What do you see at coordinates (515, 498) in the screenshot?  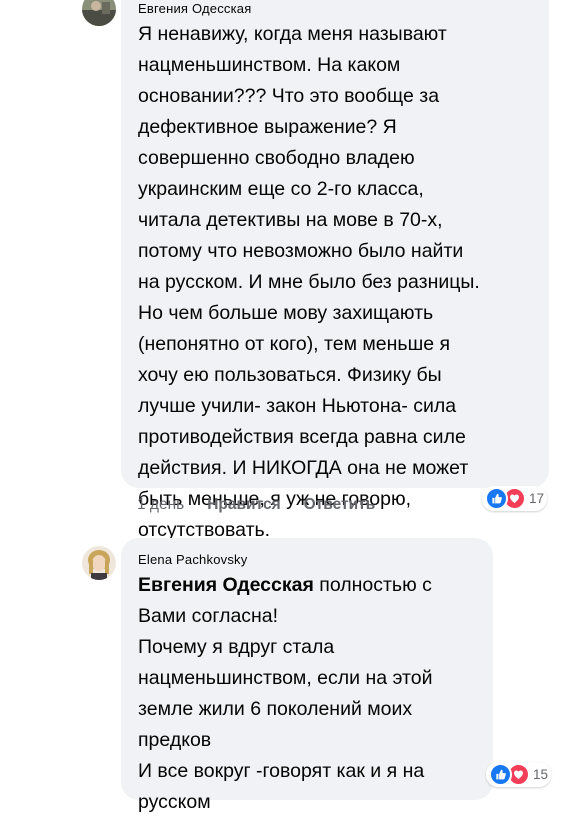 I see `reactions-summary: 17` at bounding box center [515, 498].